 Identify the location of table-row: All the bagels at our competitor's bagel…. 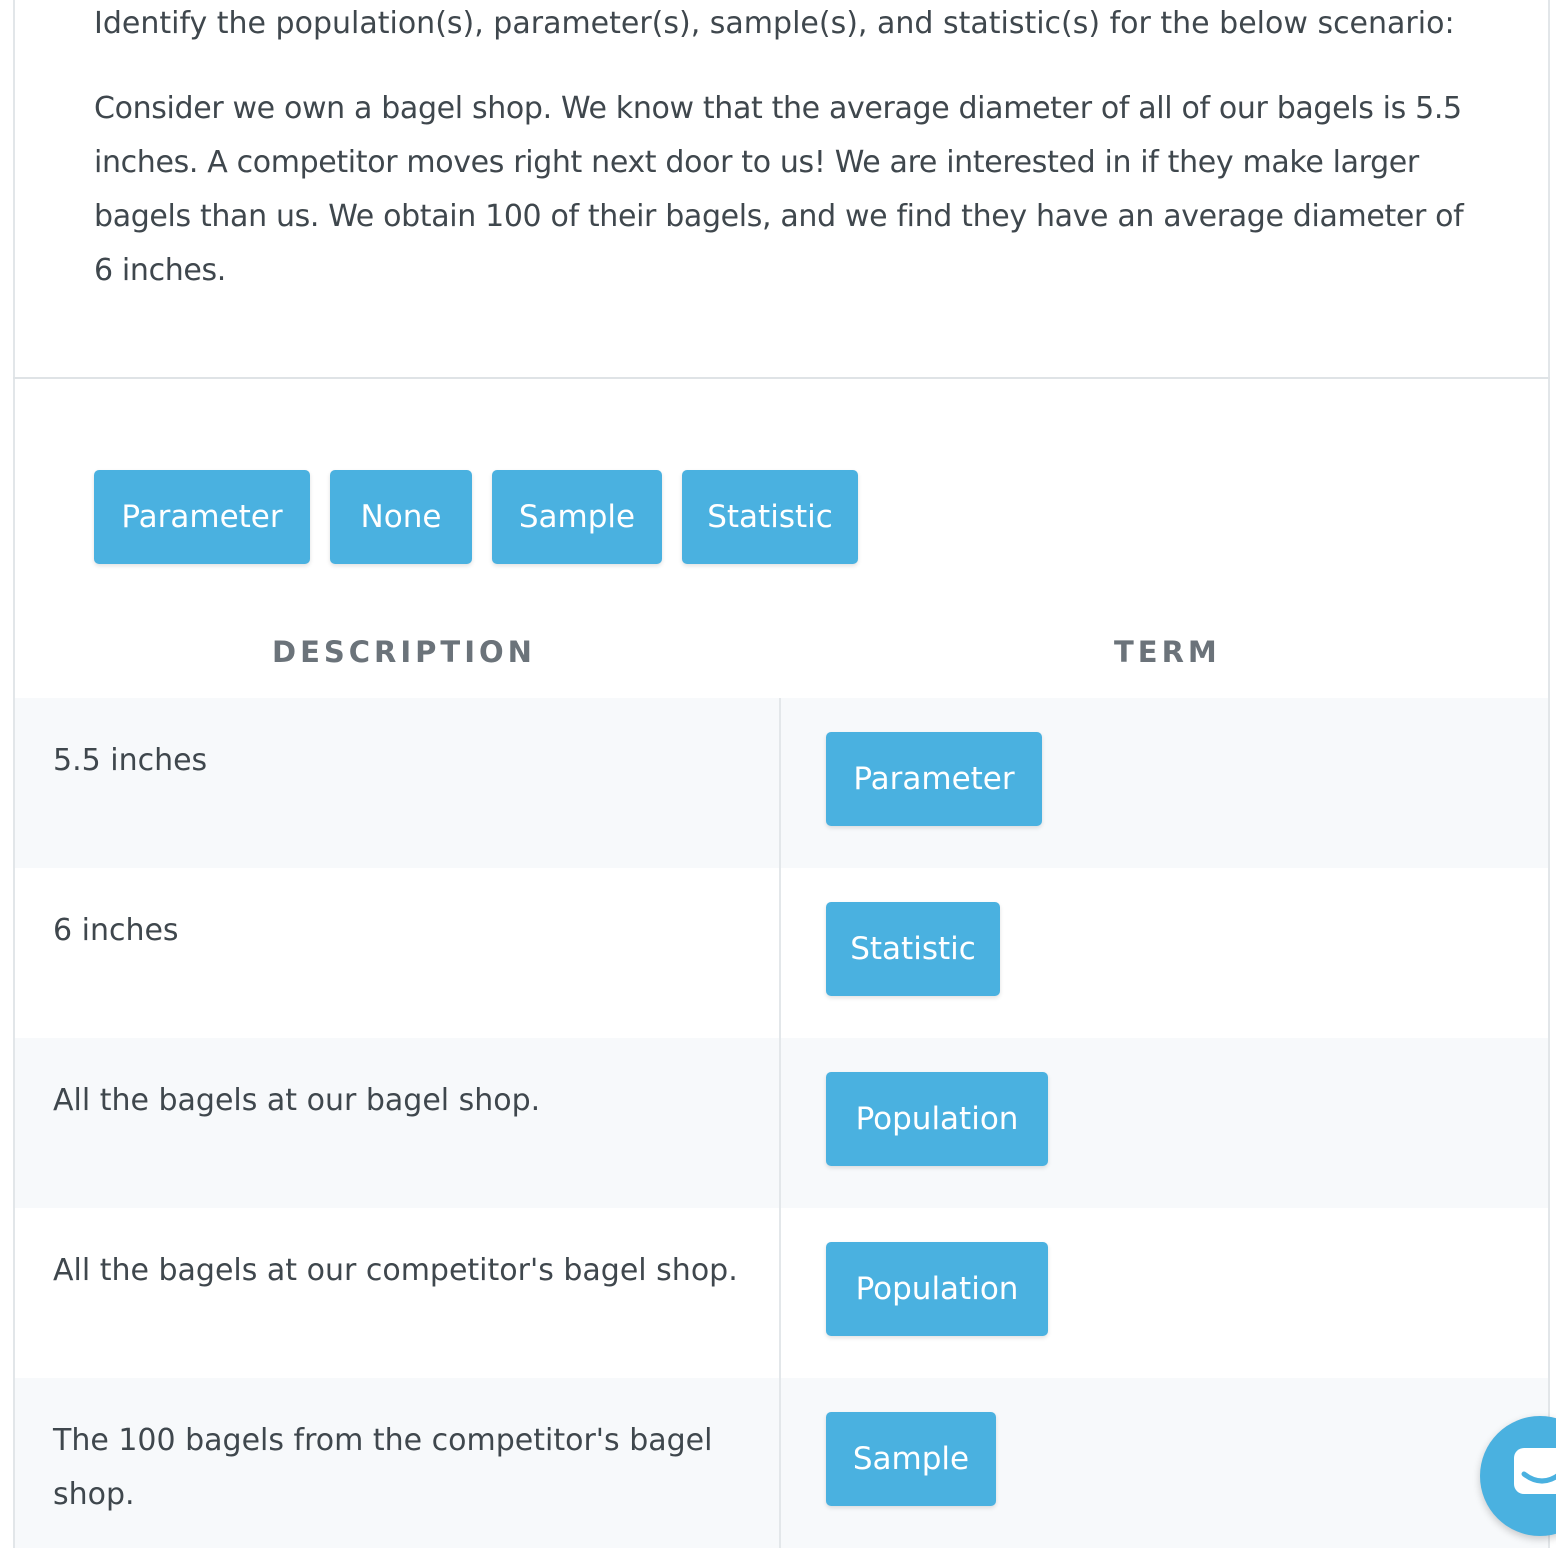
(781, 1293).